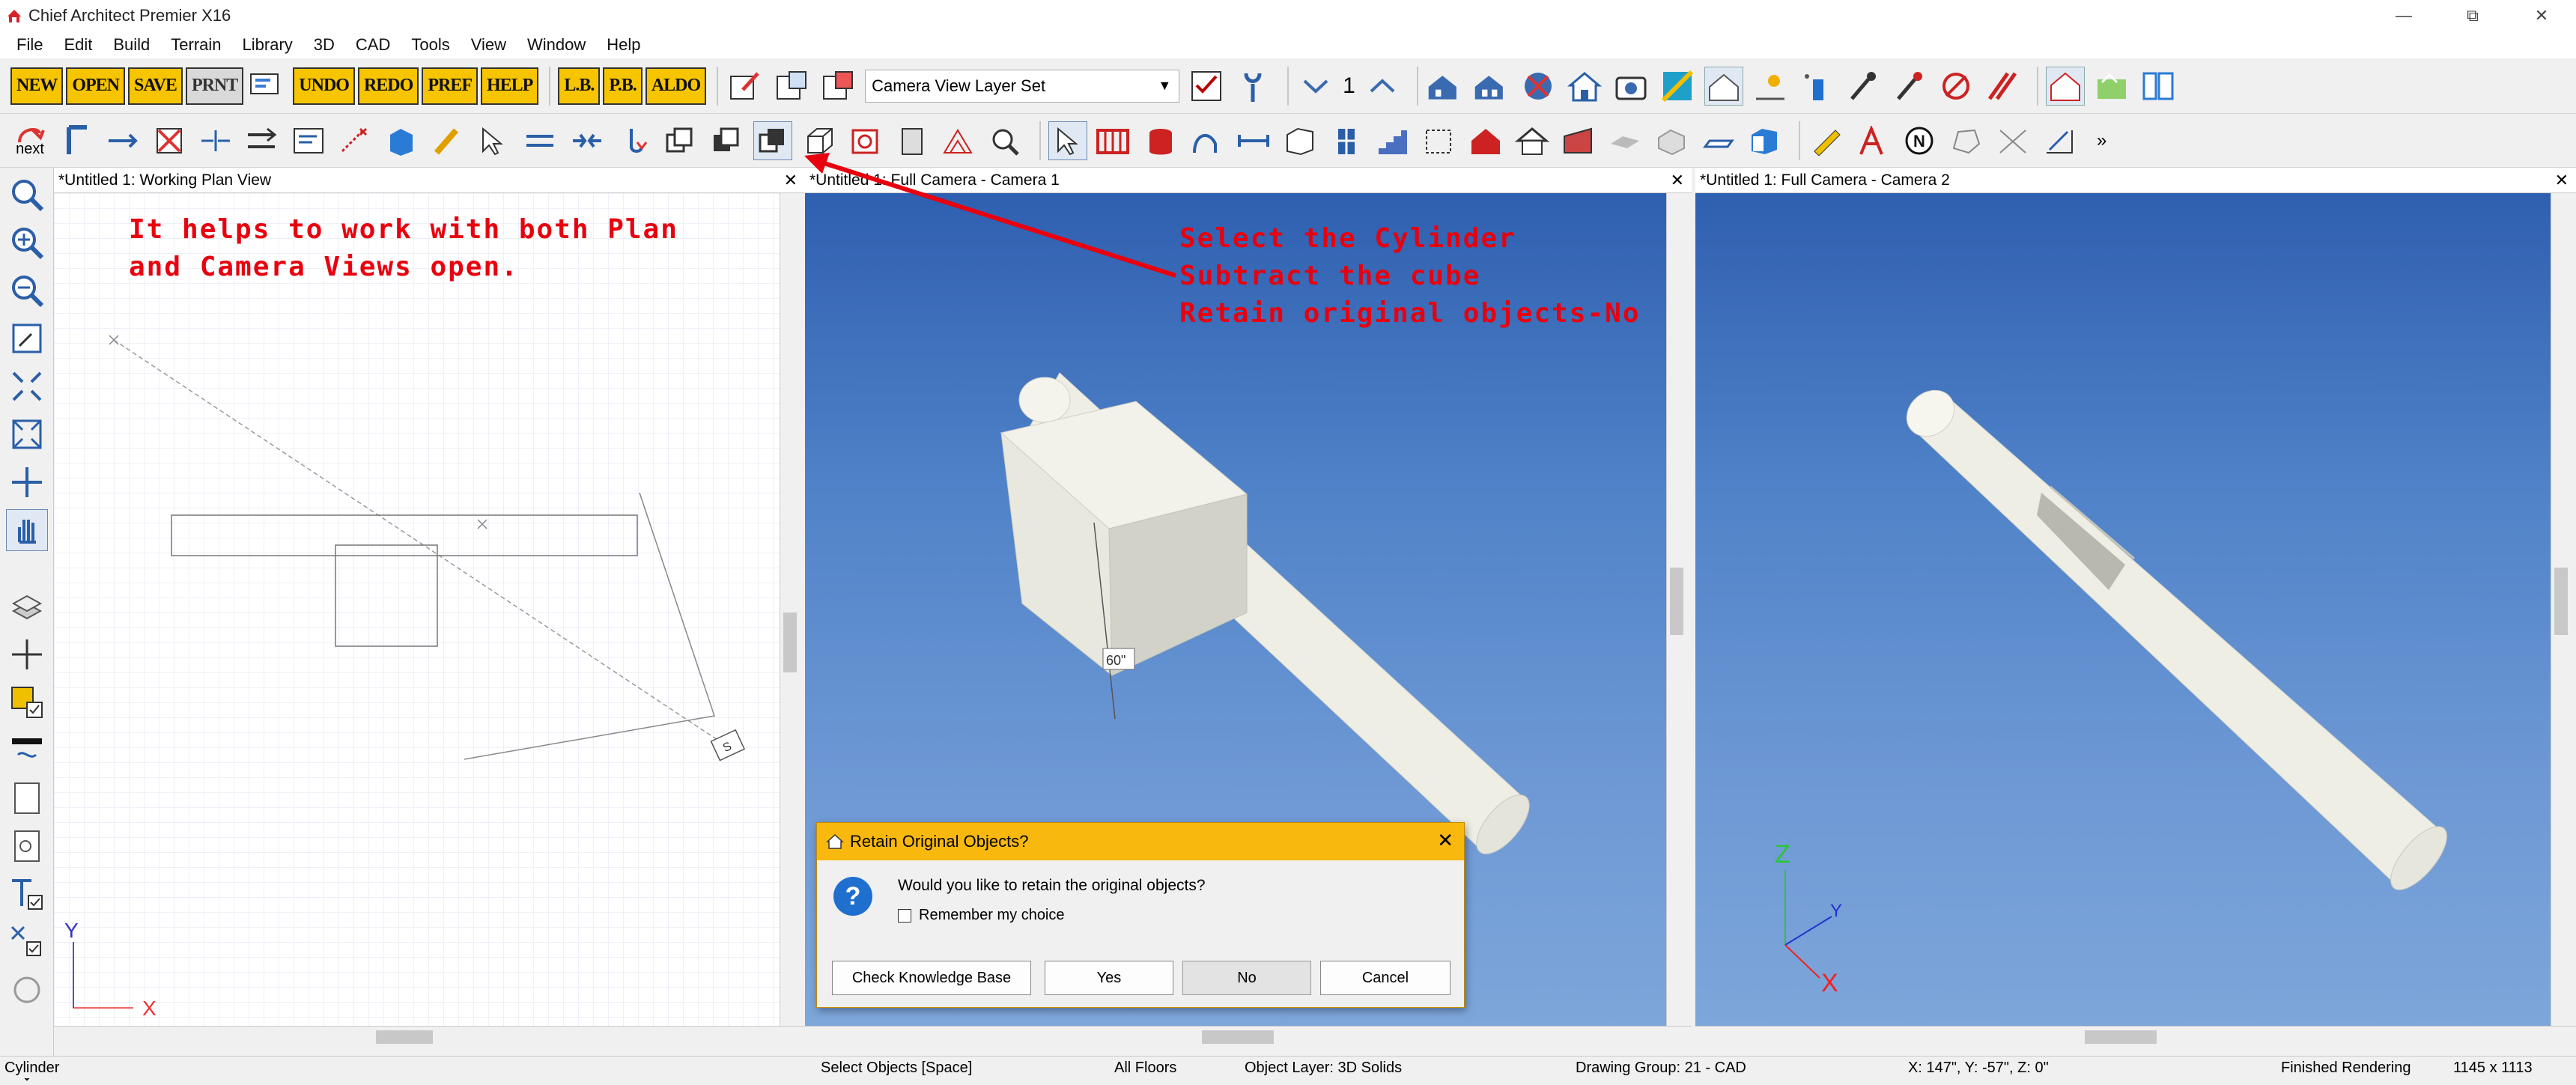 This screenshot has width=2576, height=1085. What do you see at coordinates (1584, 86) in the screenshot?
I see `home-icon` at bounding box center [1584, 86].